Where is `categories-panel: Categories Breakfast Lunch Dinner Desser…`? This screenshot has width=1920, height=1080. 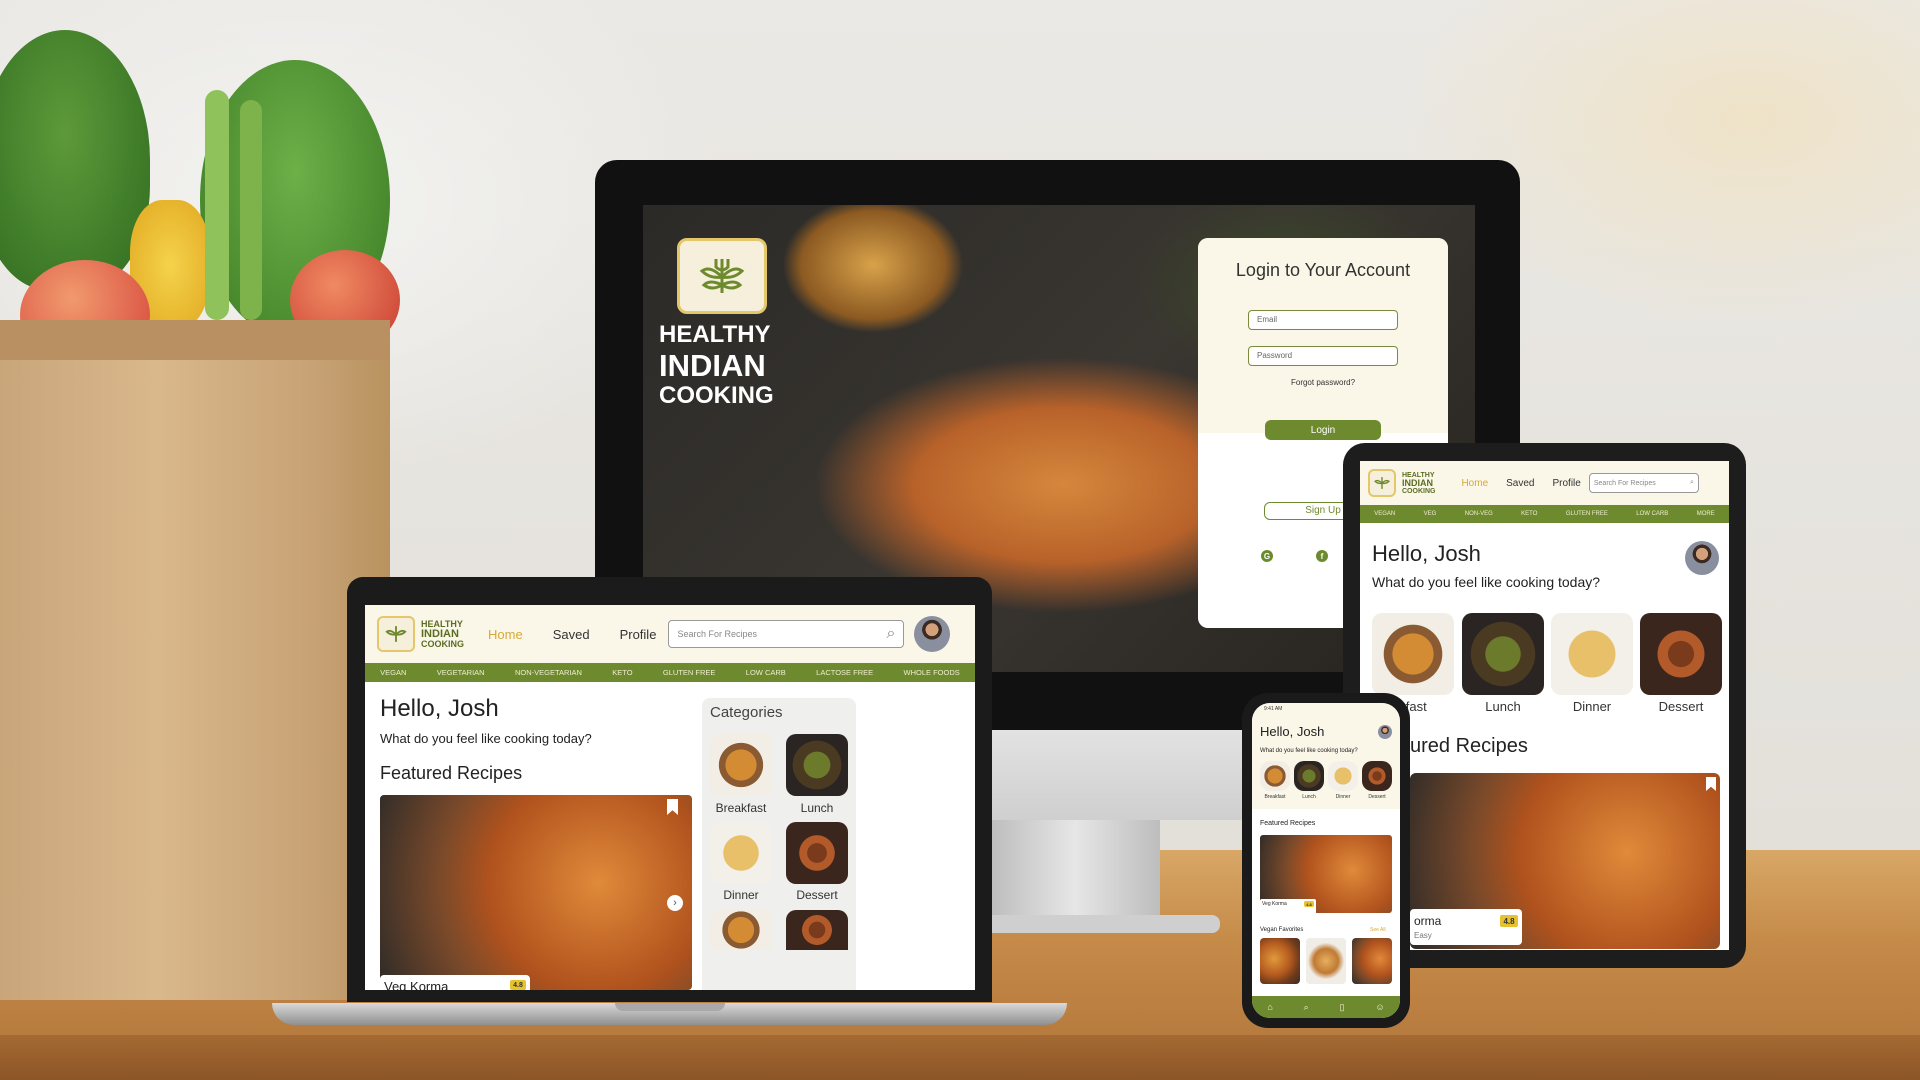
categories-panel: Categories Breakfast Lunch Dinner Desser… is located at coordinates (779, 844).